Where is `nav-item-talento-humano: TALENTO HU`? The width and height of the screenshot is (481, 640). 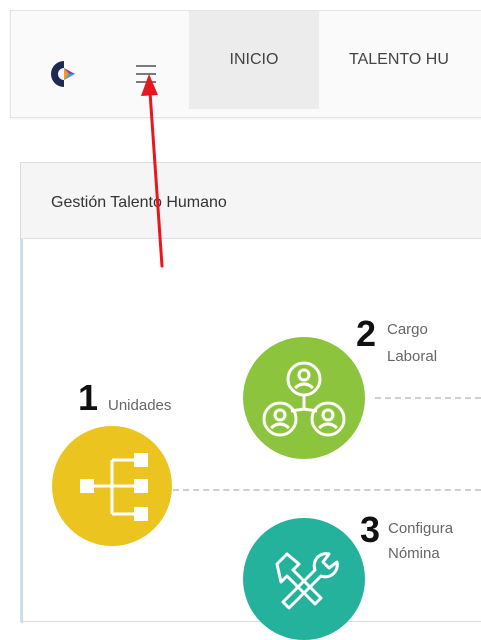
nav-item-talento-humano: TALENTO HU is located at coordinates (399, 60).